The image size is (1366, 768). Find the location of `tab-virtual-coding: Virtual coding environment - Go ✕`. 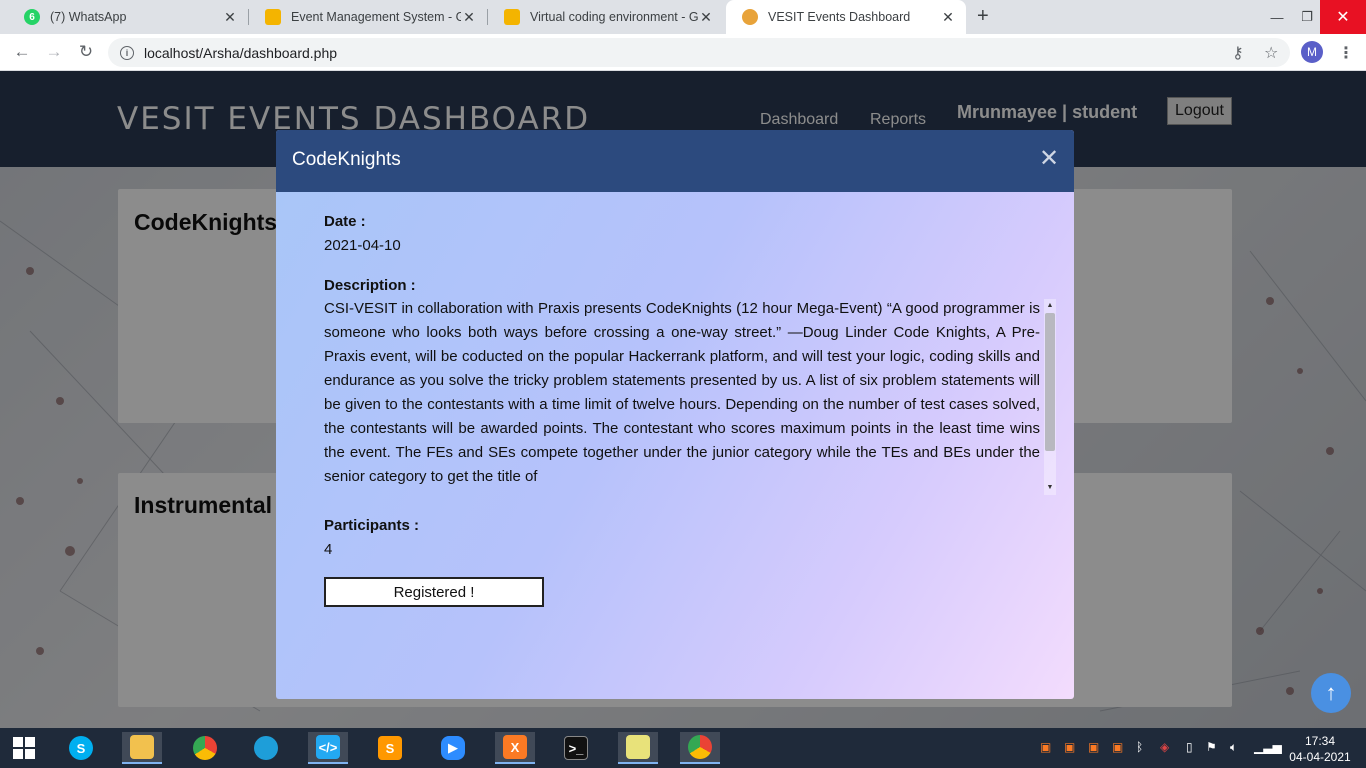

tab-virtual-coding: Virtual coding environment - Go ✕ is located at coordinates (606, 17).